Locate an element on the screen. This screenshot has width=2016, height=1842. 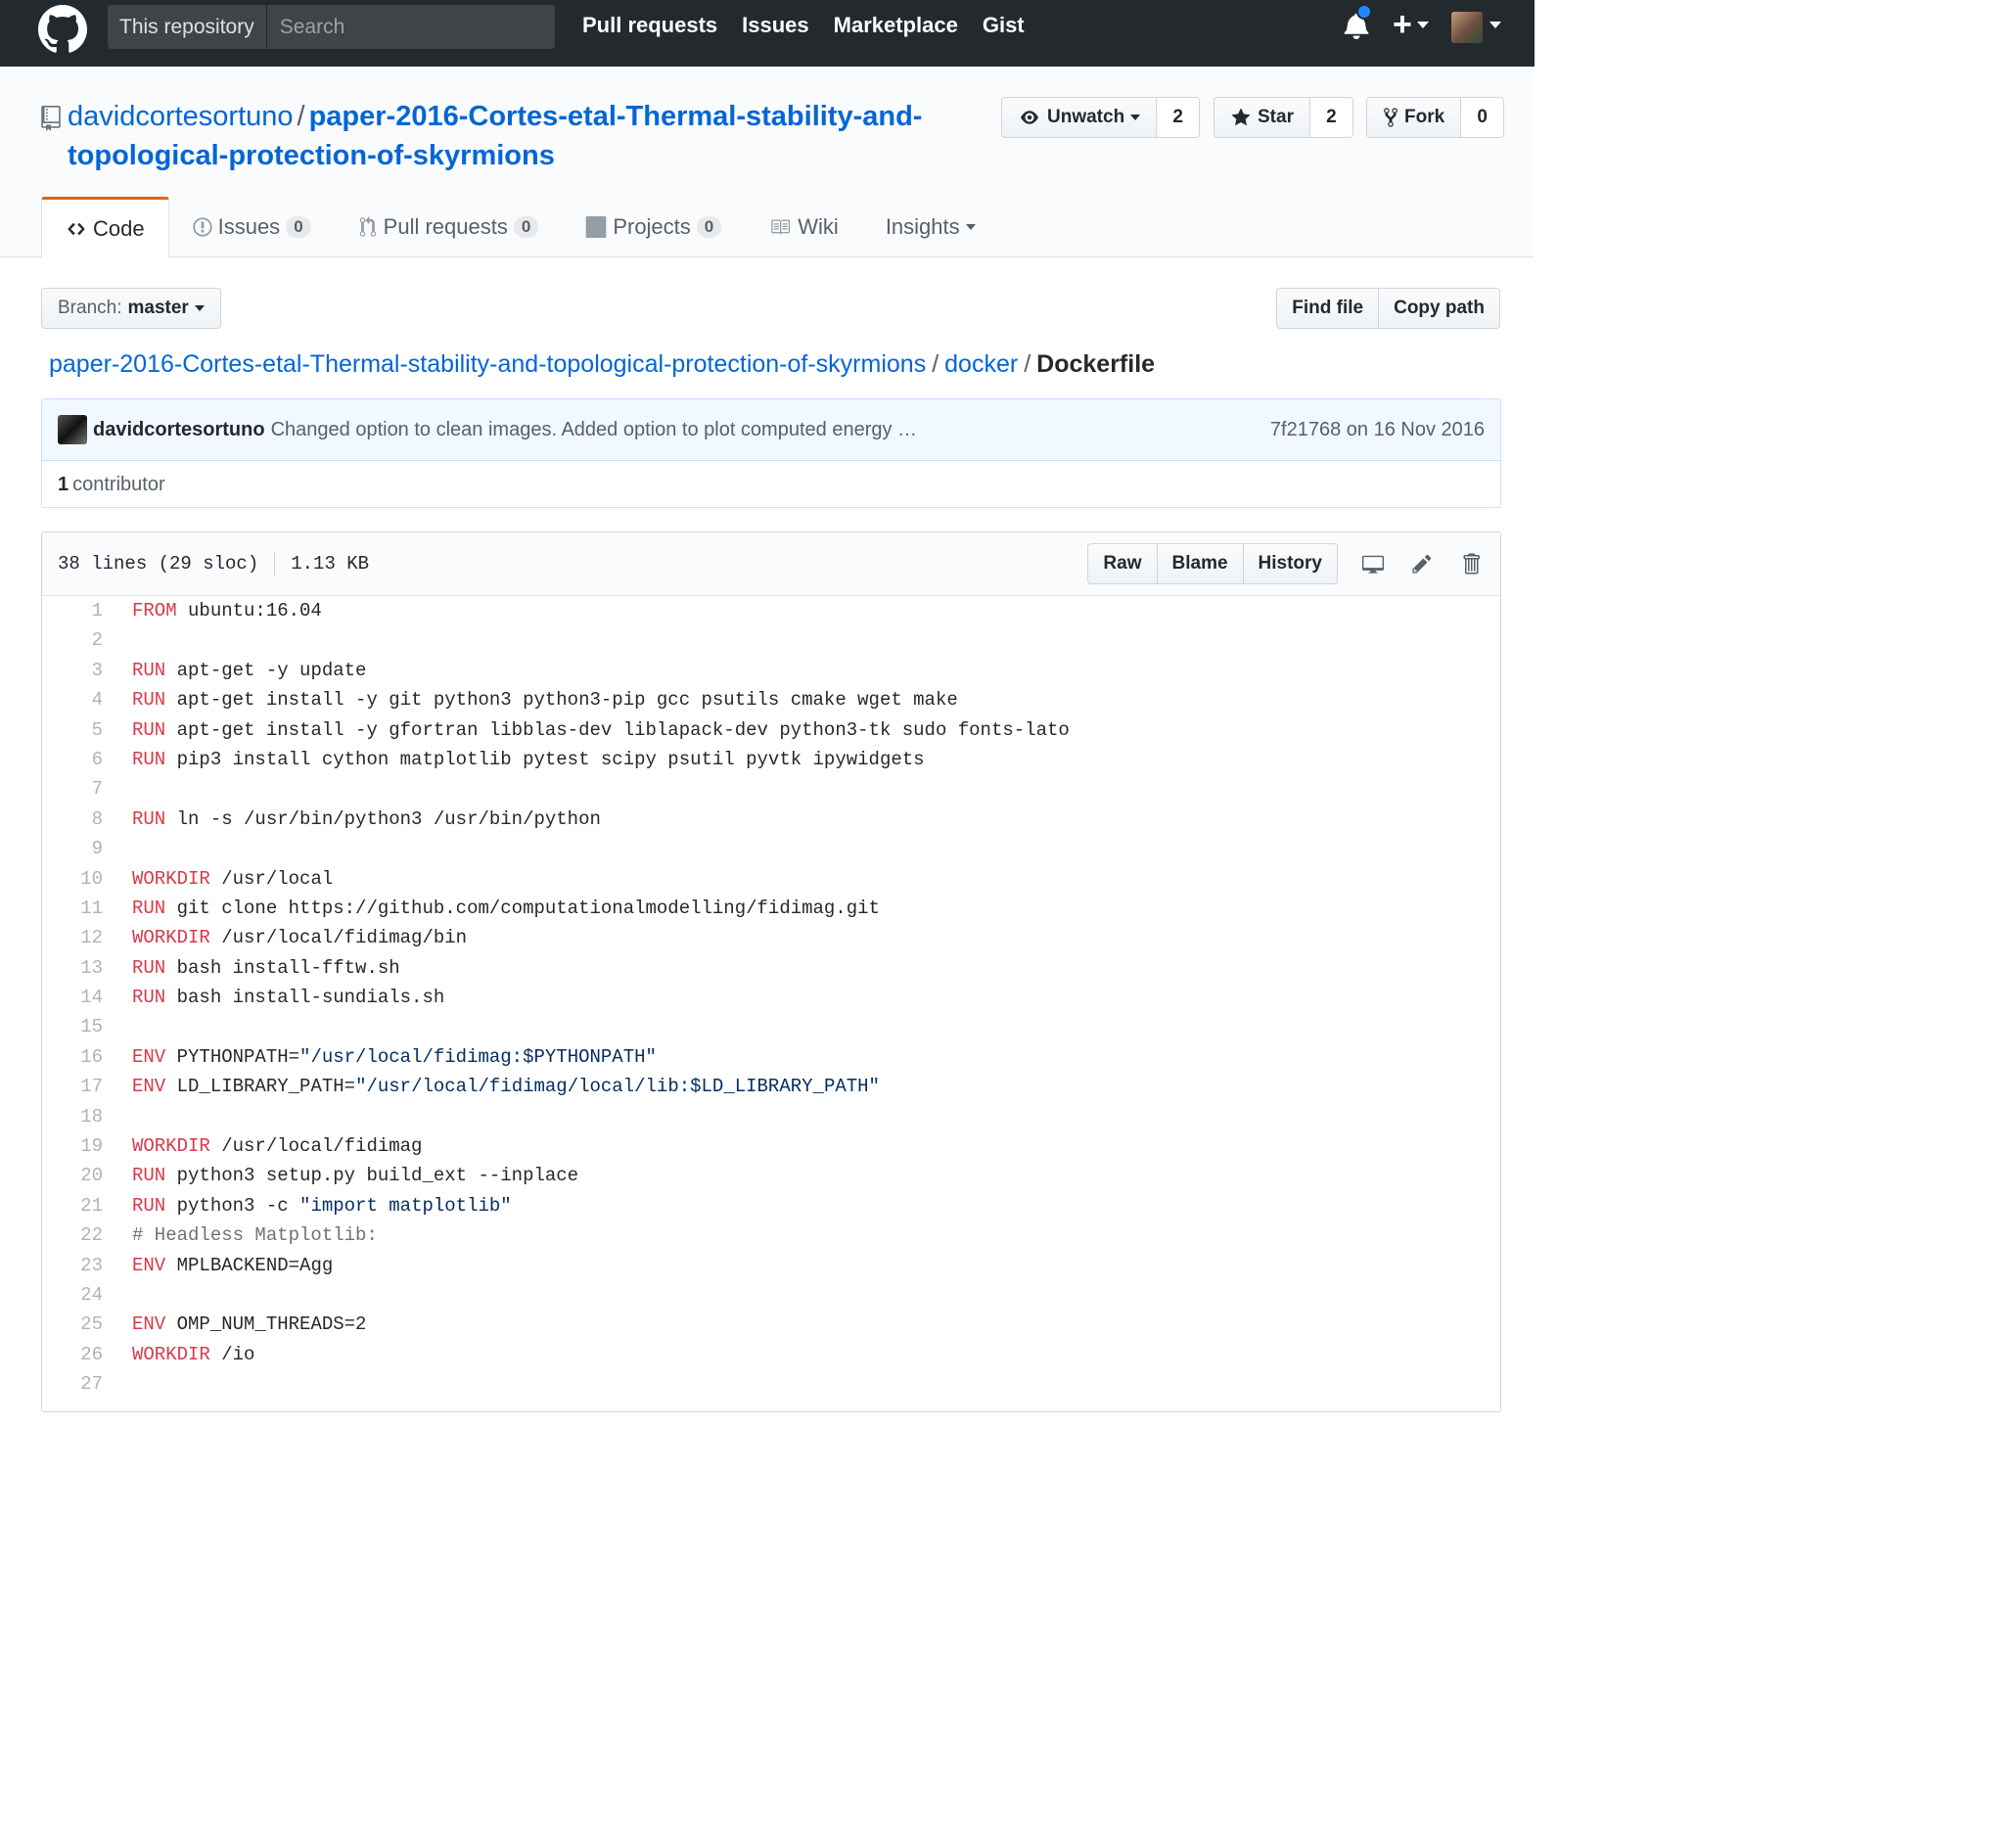
nav-pull-requests: Pull requests is located at coordinates (649, 25).